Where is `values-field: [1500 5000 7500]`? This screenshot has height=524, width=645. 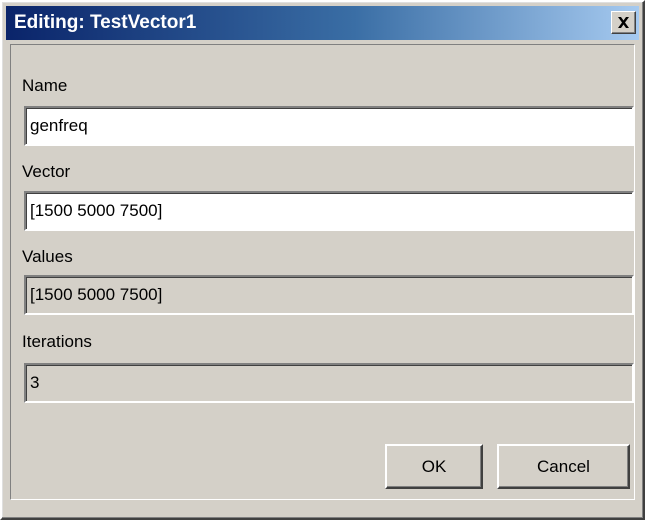 values-field: [1500 5000 7500] is located at coordinates (329, 295).